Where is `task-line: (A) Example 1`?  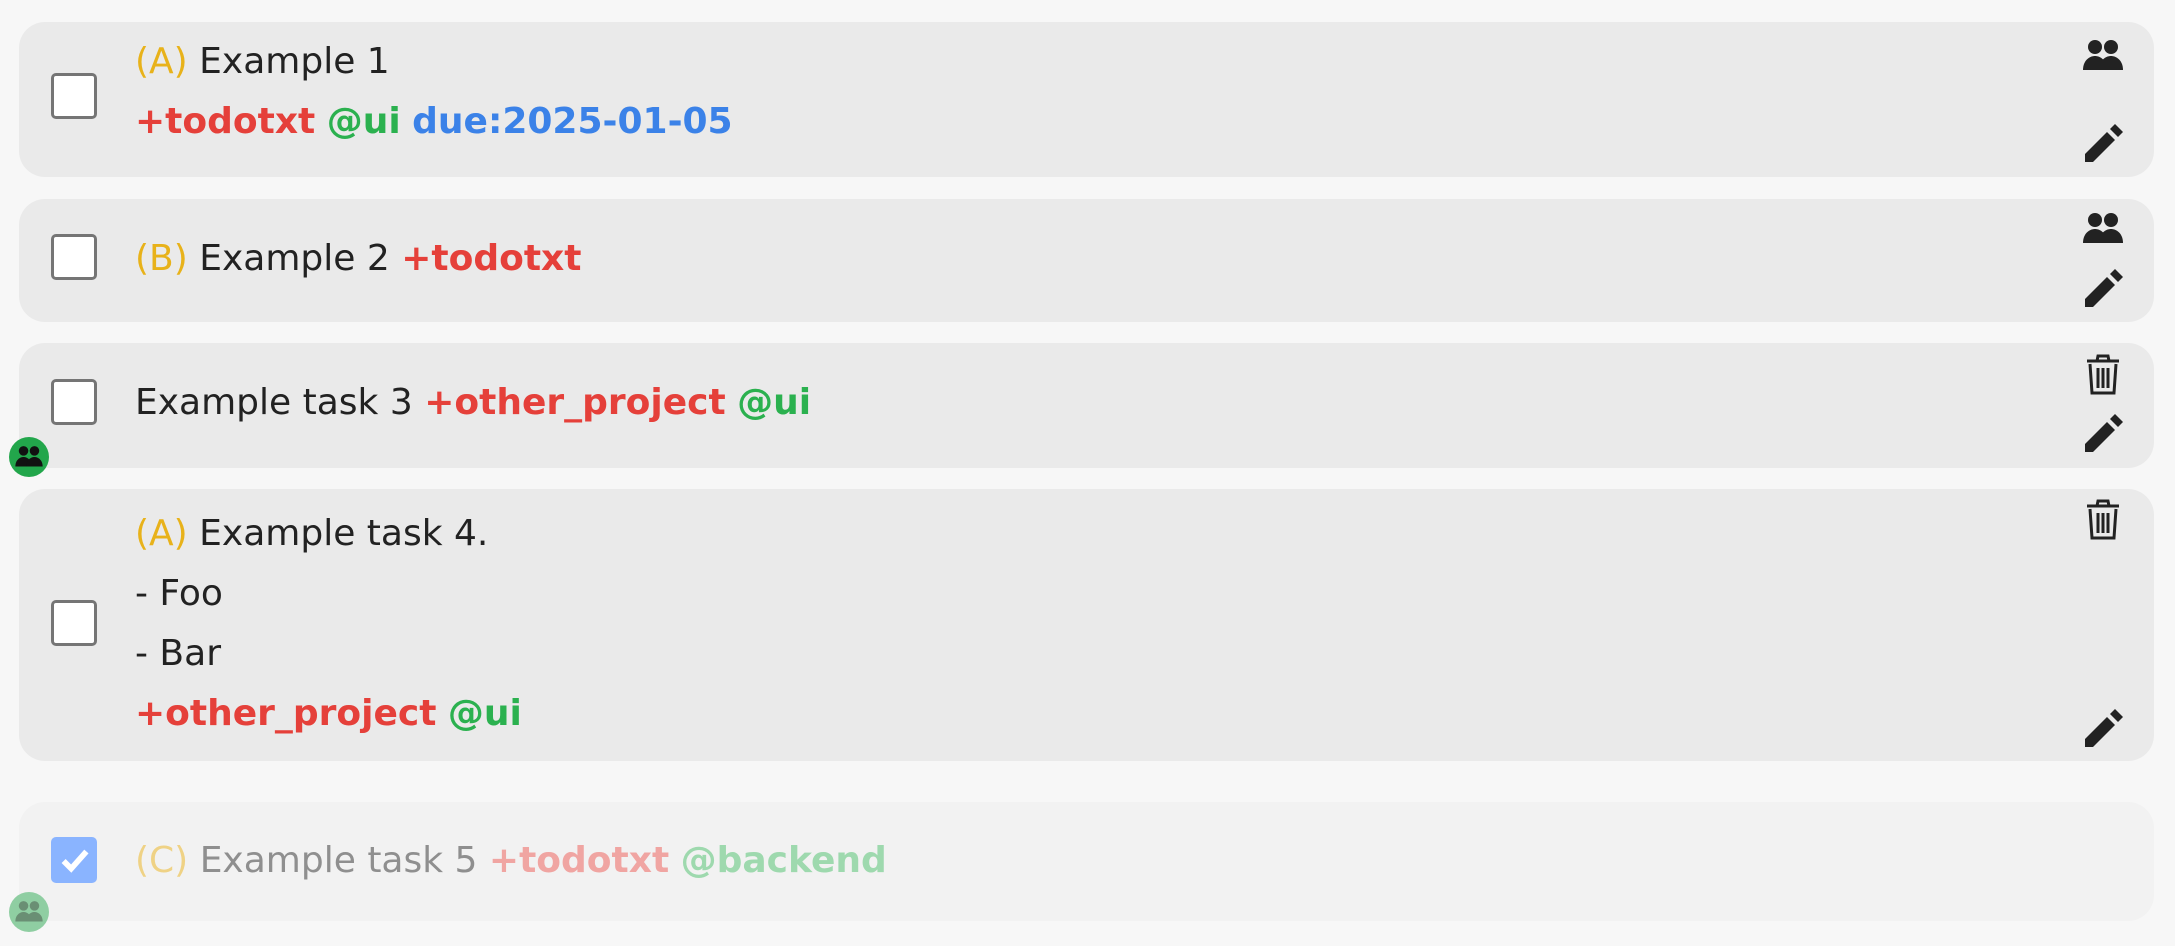 task-line: (A) Example 1 is located at coordinates (434, 62).